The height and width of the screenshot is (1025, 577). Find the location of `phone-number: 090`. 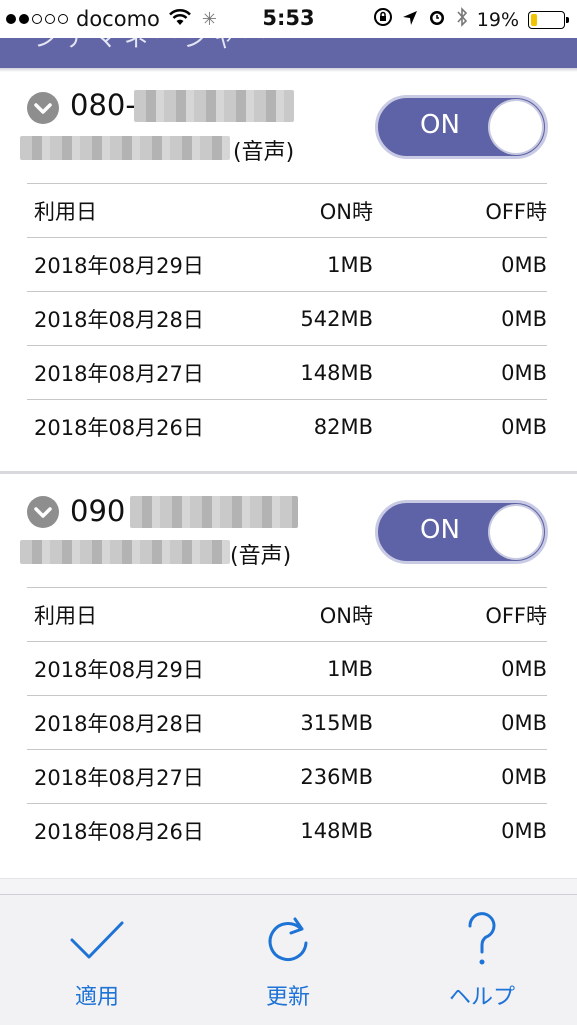

phone-number: 090 is located at coordinates (98, 511).